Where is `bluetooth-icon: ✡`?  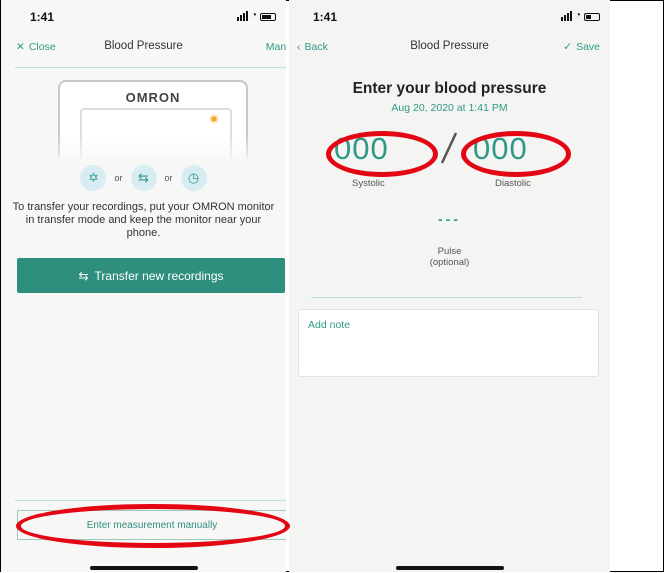 bluetooth-icon: ✡ is located at coordinates (93, 178).